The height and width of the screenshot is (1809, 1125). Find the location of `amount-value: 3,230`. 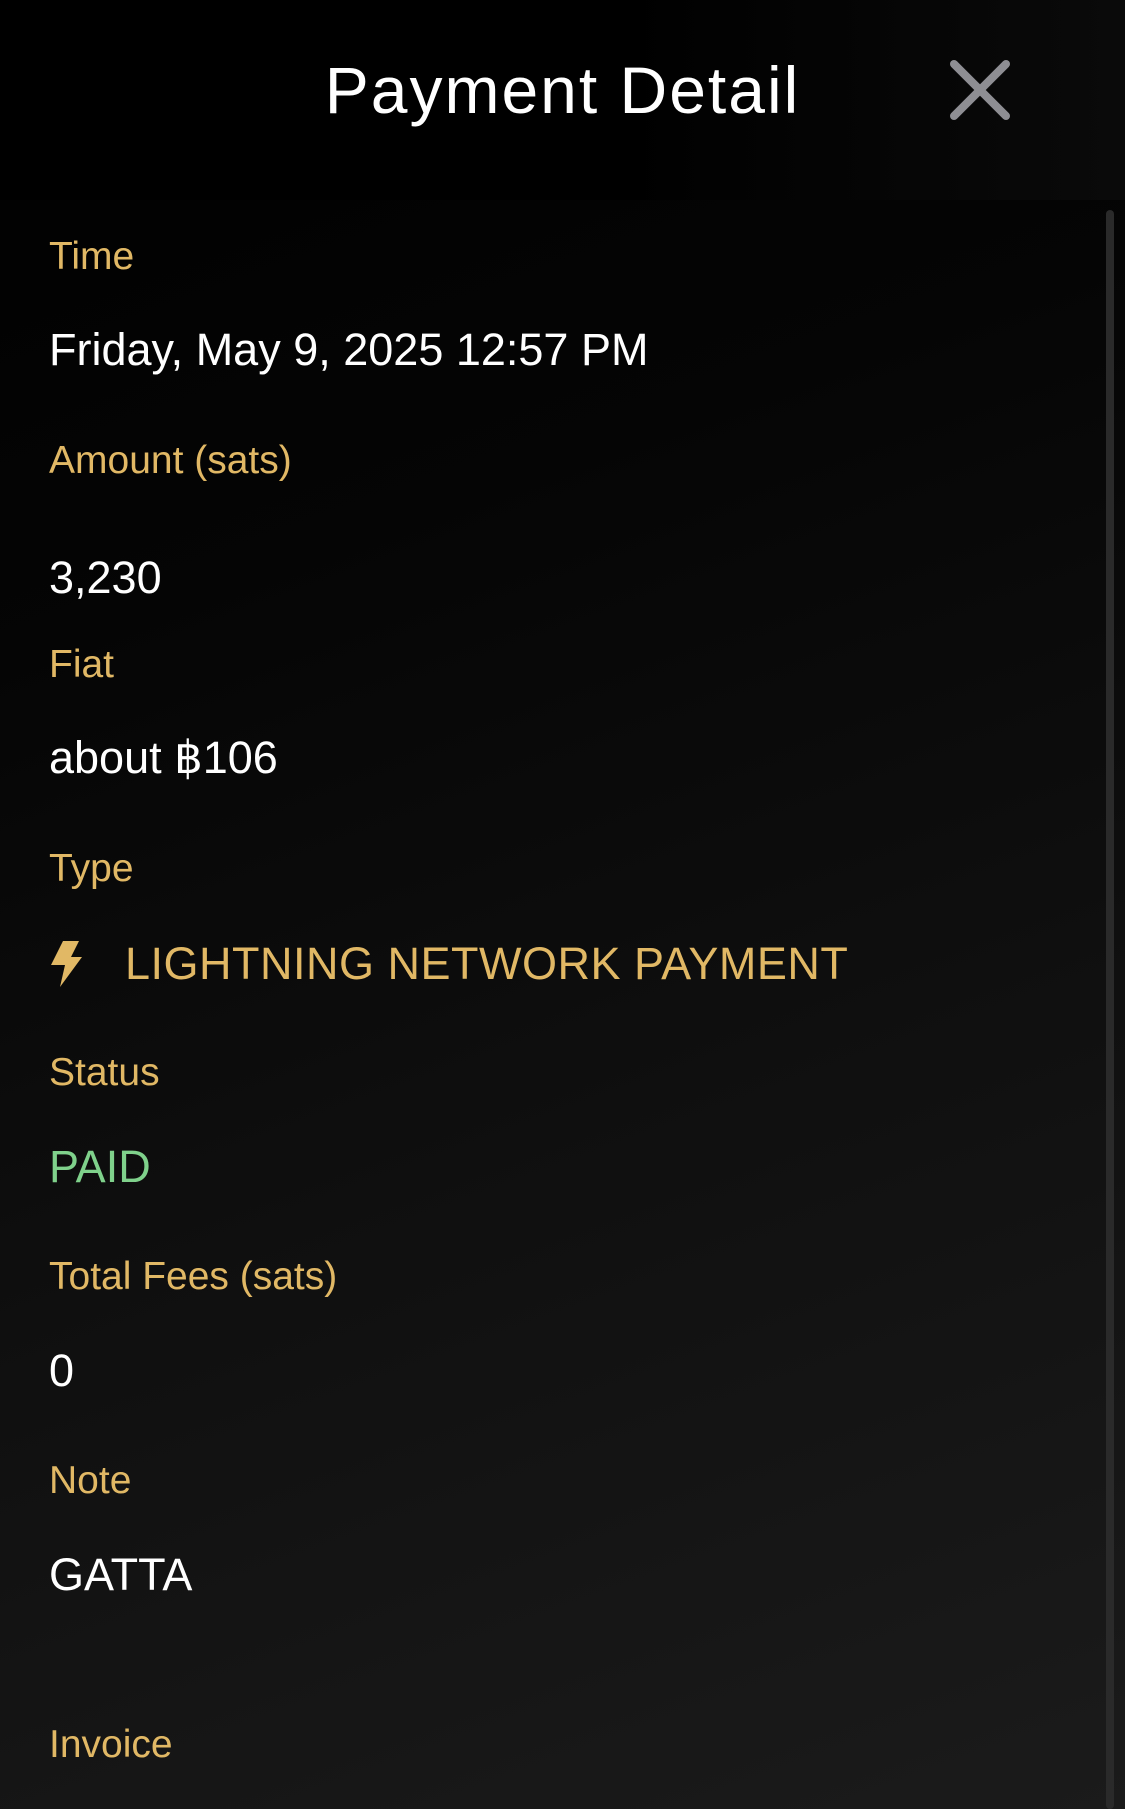

amount-value: 3,230 is located at coordinates (105, 577).